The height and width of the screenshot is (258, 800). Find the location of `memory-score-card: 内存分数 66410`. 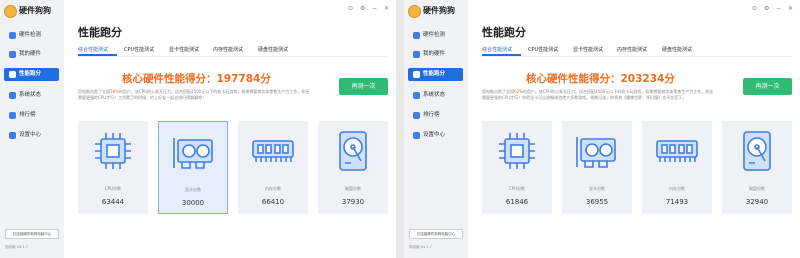

memory-score-card: 内存分数 66410 is located at coordinates (273, 167).